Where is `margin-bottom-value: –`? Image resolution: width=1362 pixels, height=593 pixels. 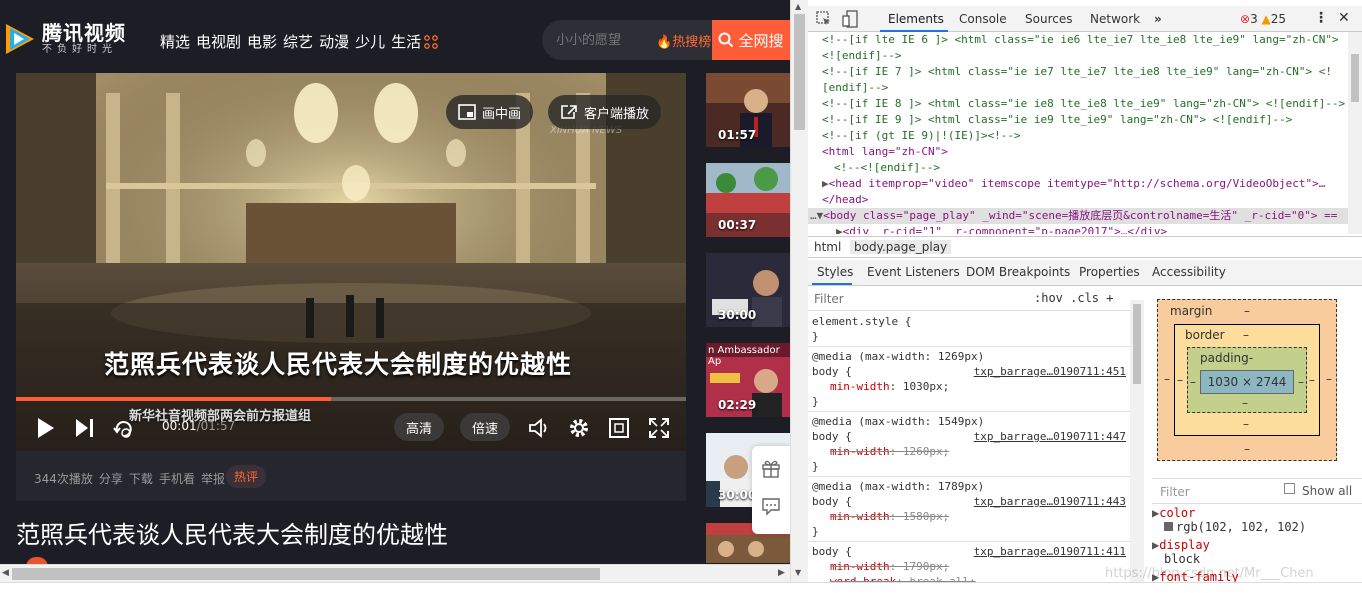
margin-bottom-value: – is located at coordinates (1247, 449).